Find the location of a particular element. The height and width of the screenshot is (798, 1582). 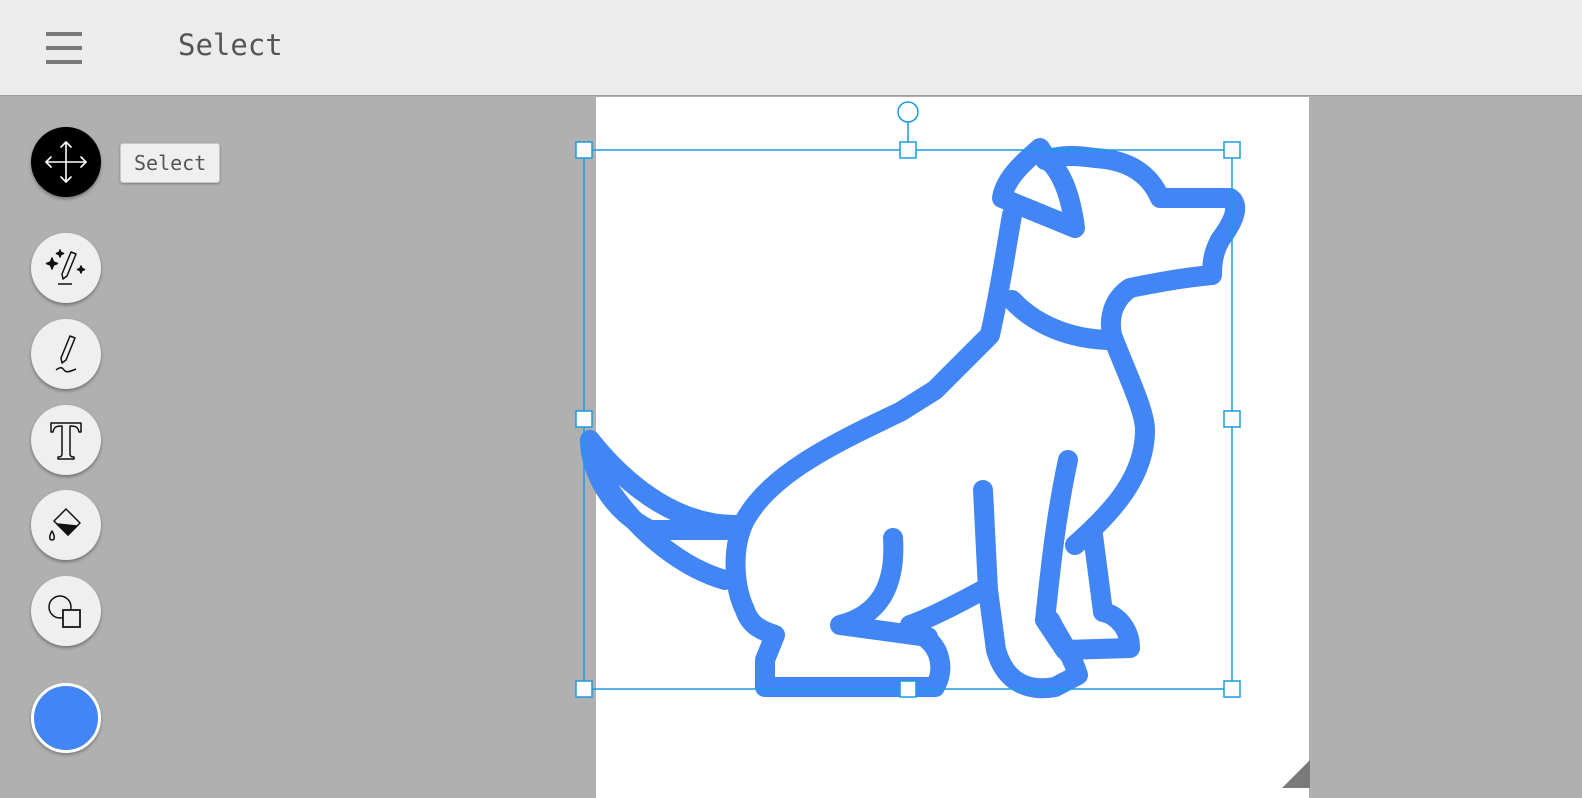

resize-handle-left is located at coordinates (584, 419).